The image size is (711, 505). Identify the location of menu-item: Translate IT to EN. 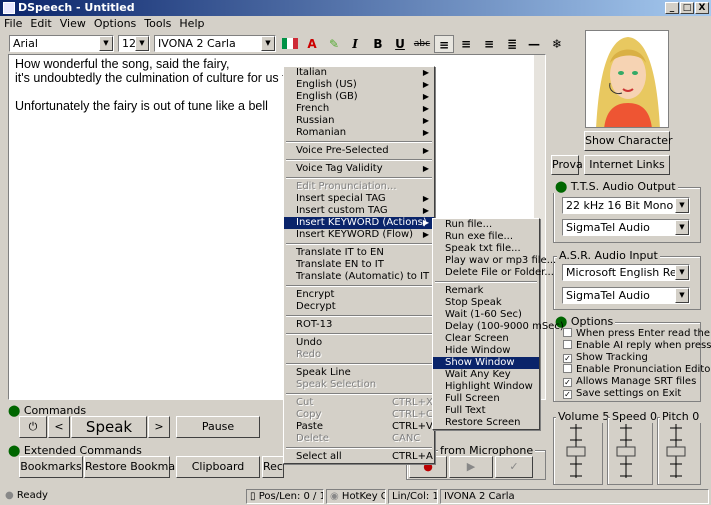
(359, 253).